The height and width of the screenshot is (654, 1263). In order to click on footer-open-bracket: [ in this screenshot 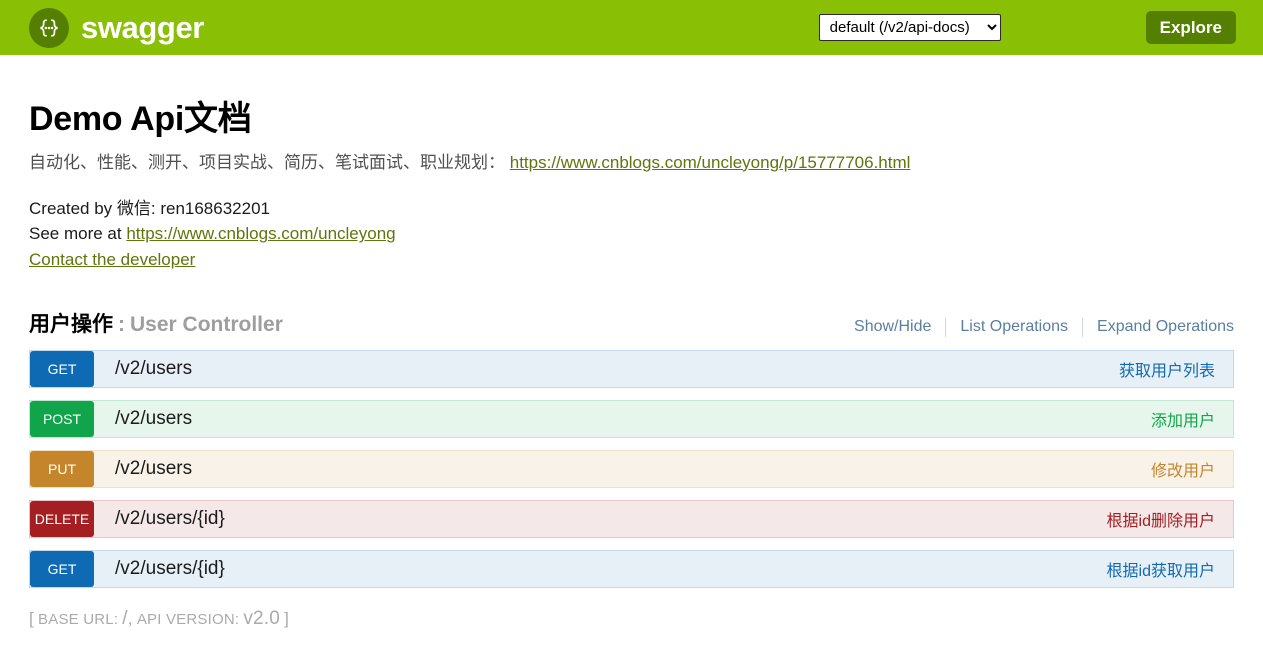, I will do `click(31, 619)`.